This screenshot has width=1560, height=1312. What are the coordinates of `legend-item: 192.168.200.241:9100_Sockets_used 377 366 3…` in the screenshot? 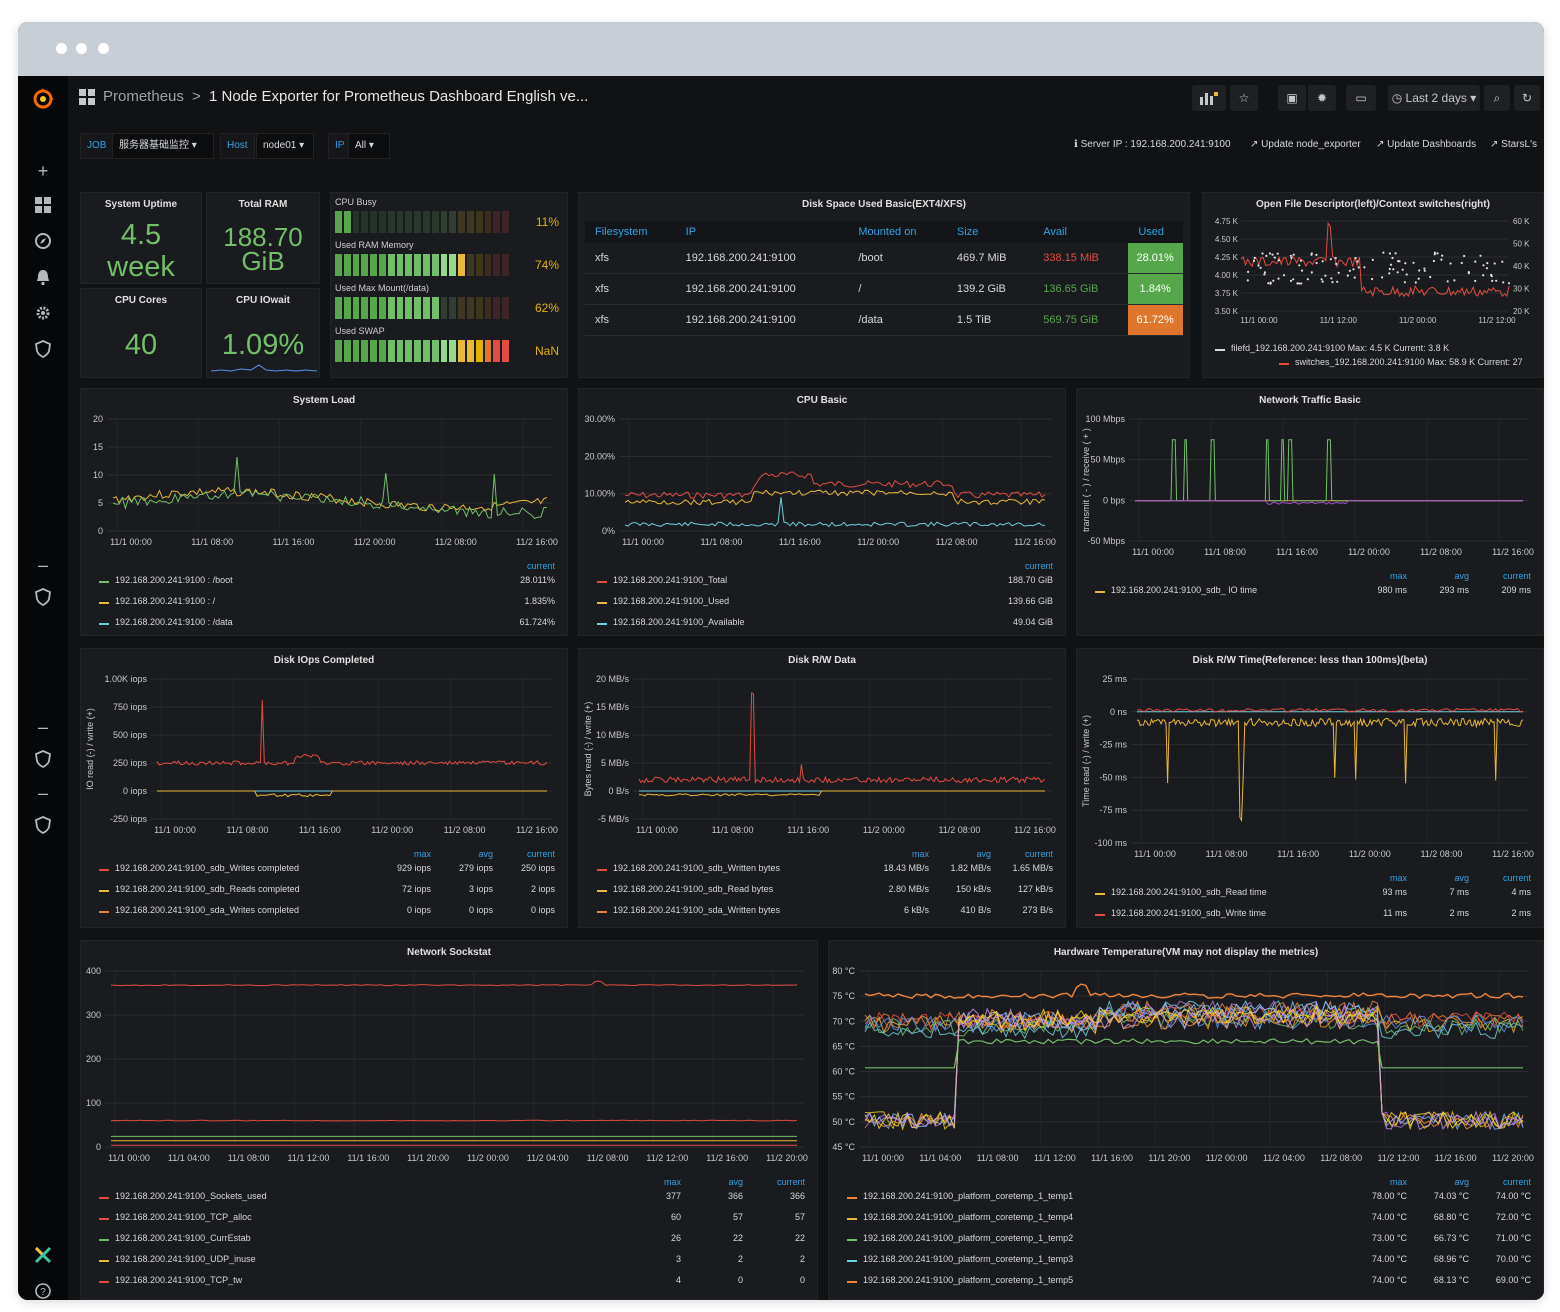 It's located at (450, 1198).